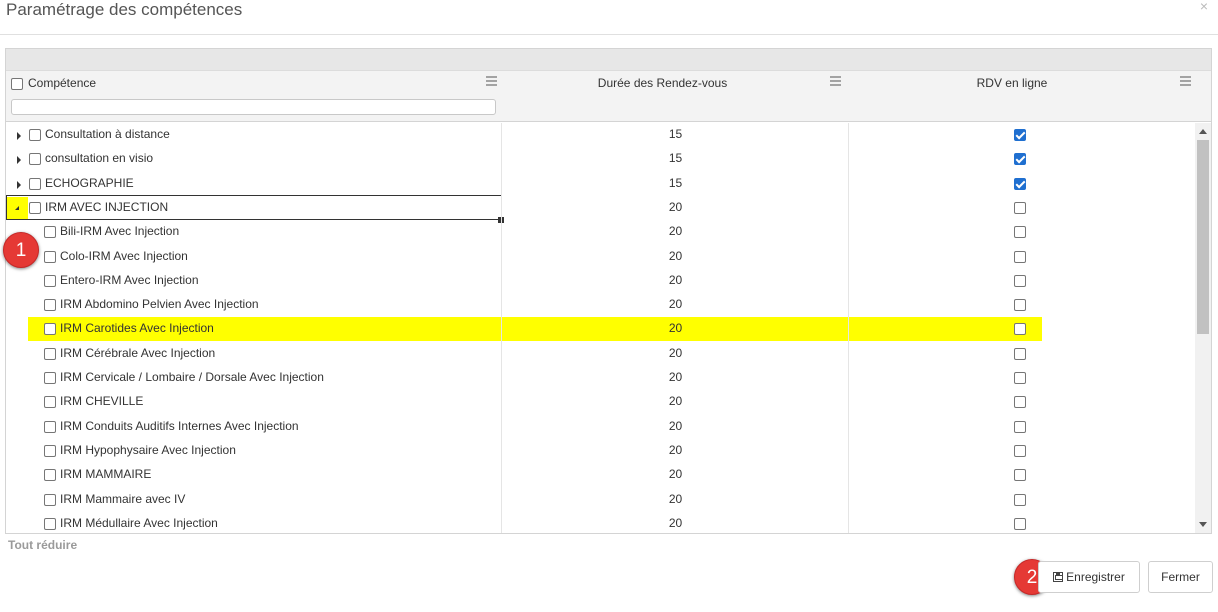  What do you see at coordinates (1095, 577) in the screenshot?
I see `save-button-label: Enregistrer` at bounding box center [1095, 577].